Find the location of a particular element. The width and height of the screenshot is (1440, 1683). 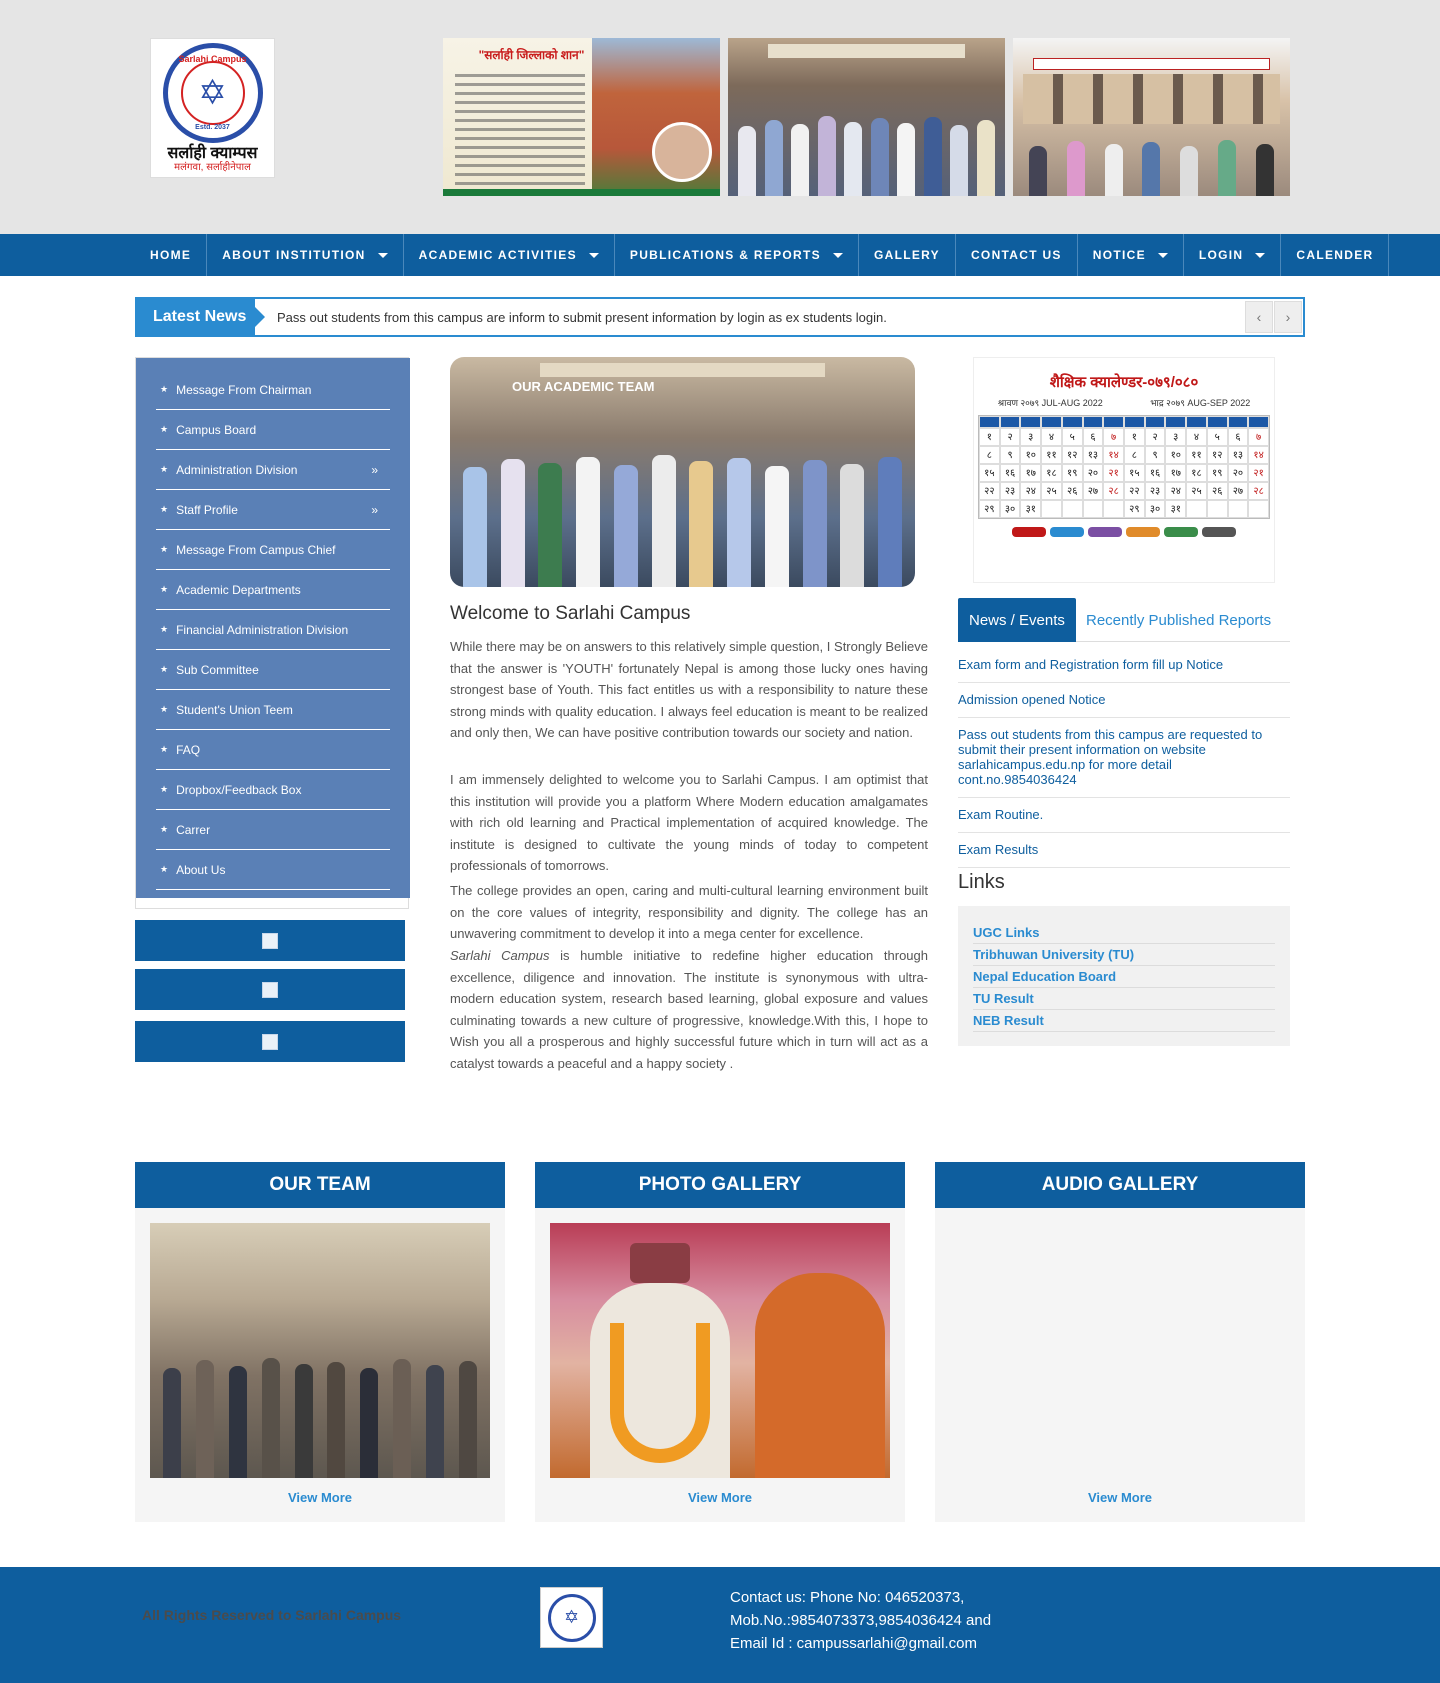

nav-item-label: GALLERY is located at coordinates (906, 255).